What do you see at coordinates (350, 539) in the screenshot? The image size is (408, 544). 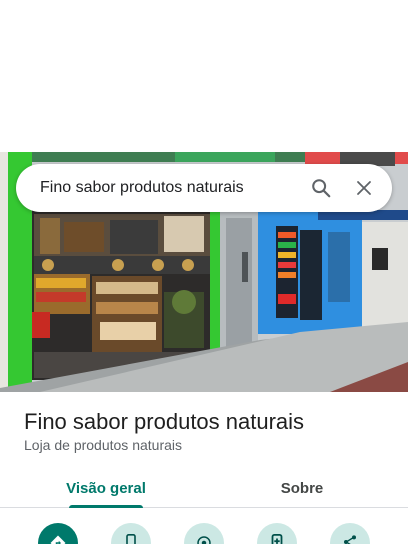 I see `share-icon` at bounding box center [350, 539].